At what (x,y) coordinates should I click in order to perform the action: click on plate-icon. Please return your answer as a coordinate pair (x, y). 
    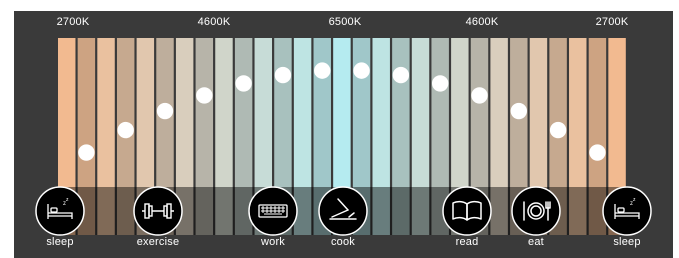
    Looking at the image, I should click on (536, 211).